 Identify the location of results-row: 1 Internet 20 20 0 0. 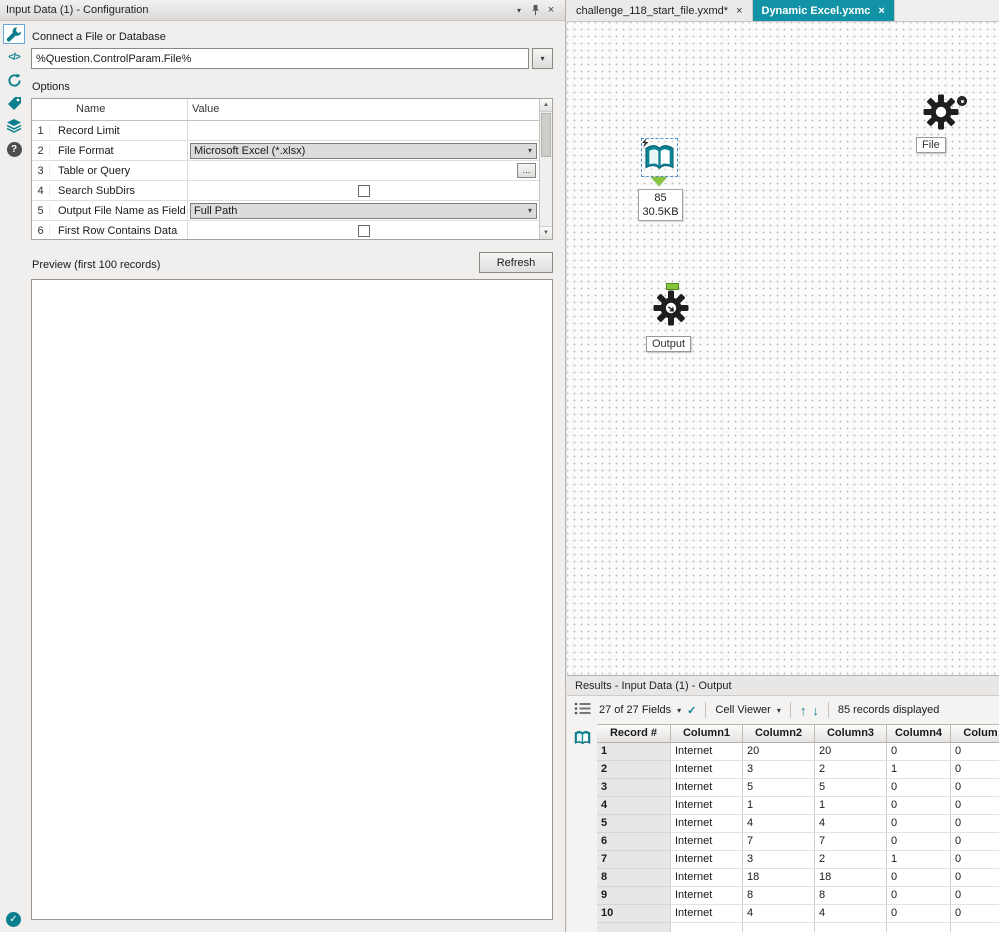
(798, 752).